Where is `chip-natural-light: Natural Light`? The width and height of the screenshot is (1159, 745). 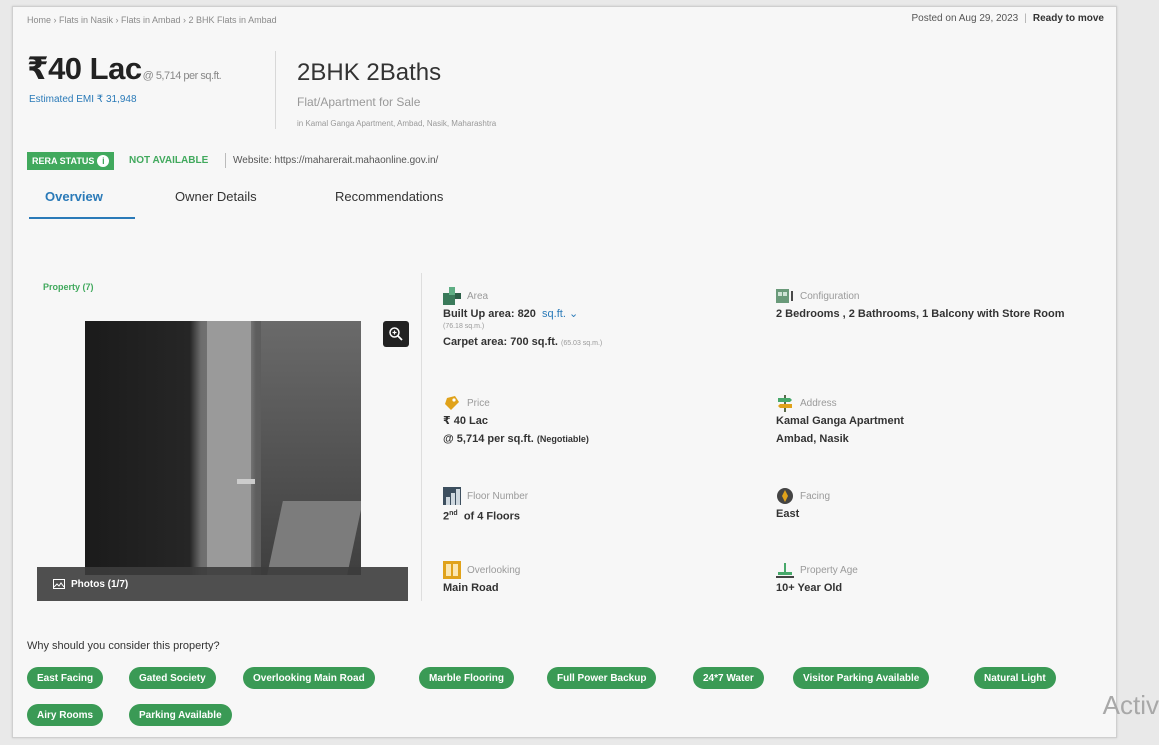 chip-natural-light: Natural Light is located at coordinates (1015, 678).